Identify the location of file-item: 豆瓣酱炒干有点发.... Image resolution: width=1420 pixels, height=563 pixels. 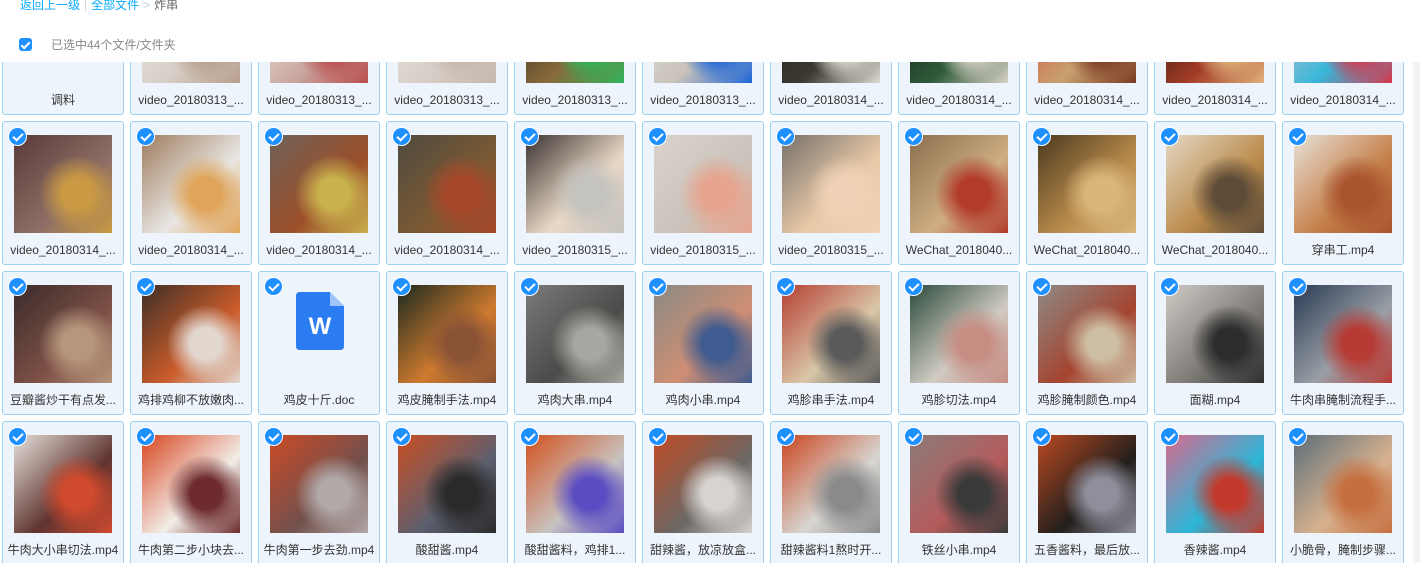
(63, 343).